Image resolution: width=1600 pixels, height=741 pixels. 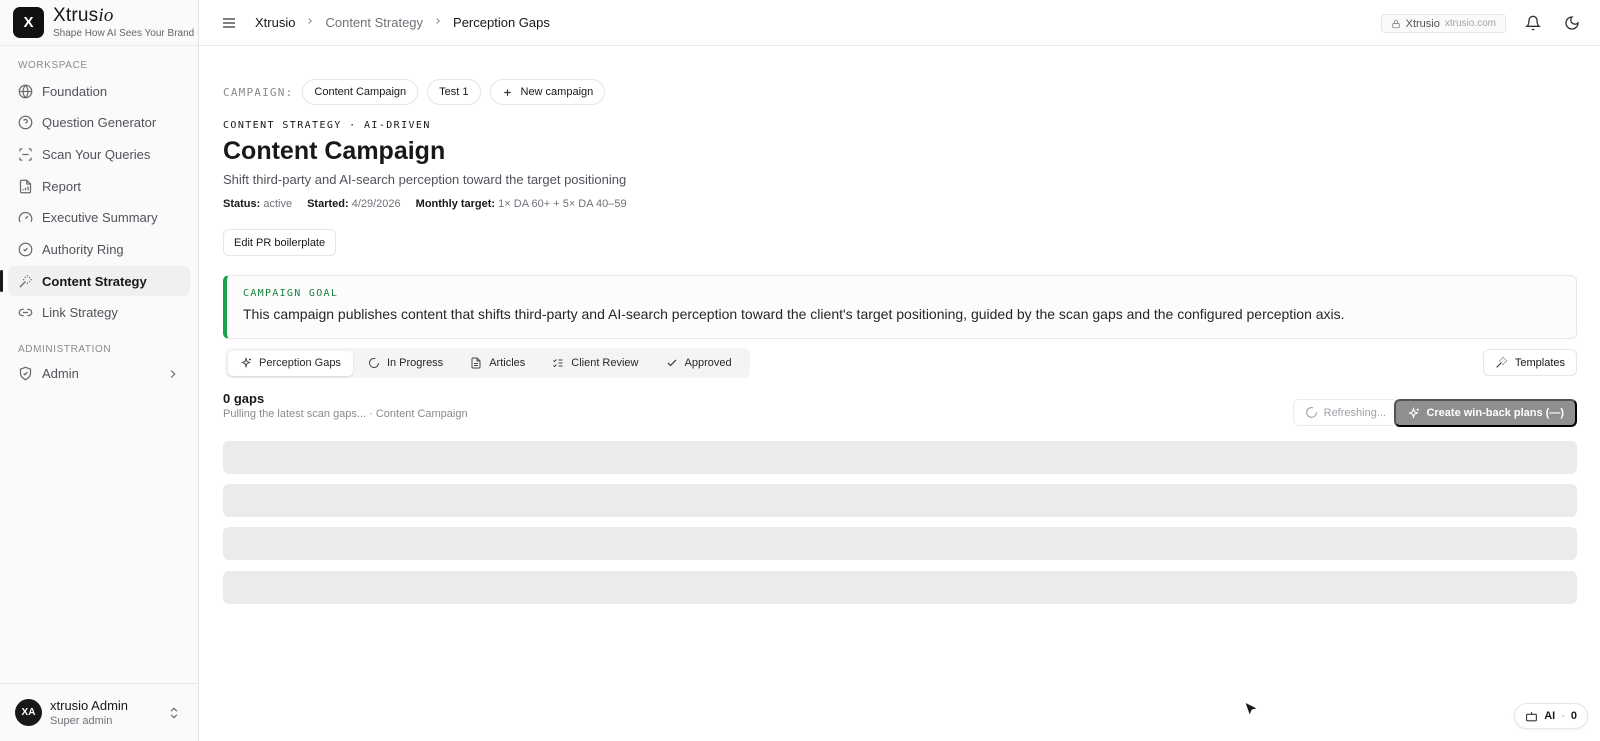 What do you see at coordinates (507, 92) in the screenshot?
I see `plus-icon` at bounding box center [507, 92].